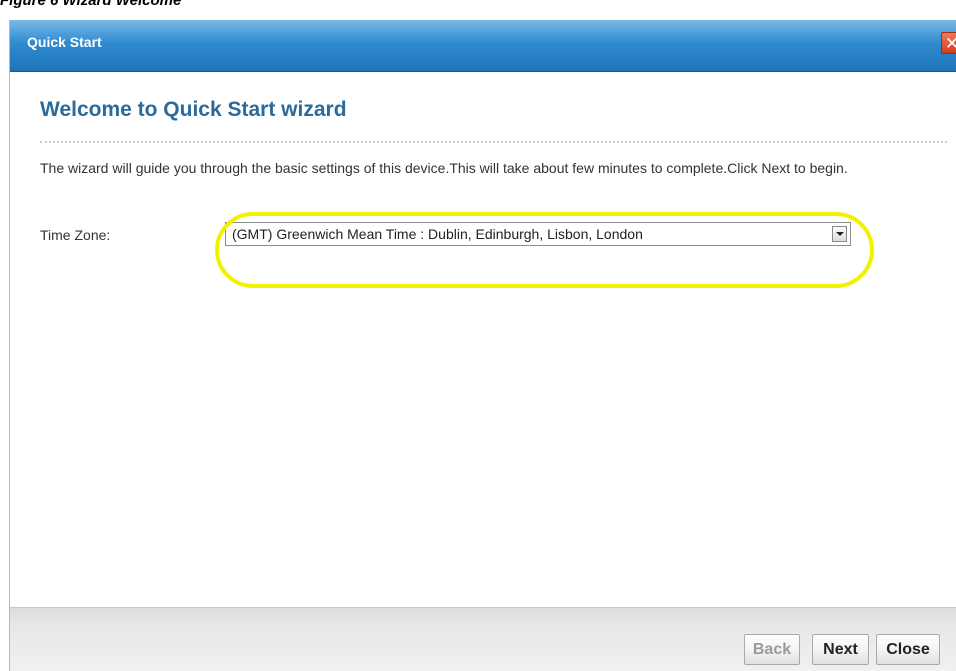  I want to click on chevron-down-icon, so click(839, 234).